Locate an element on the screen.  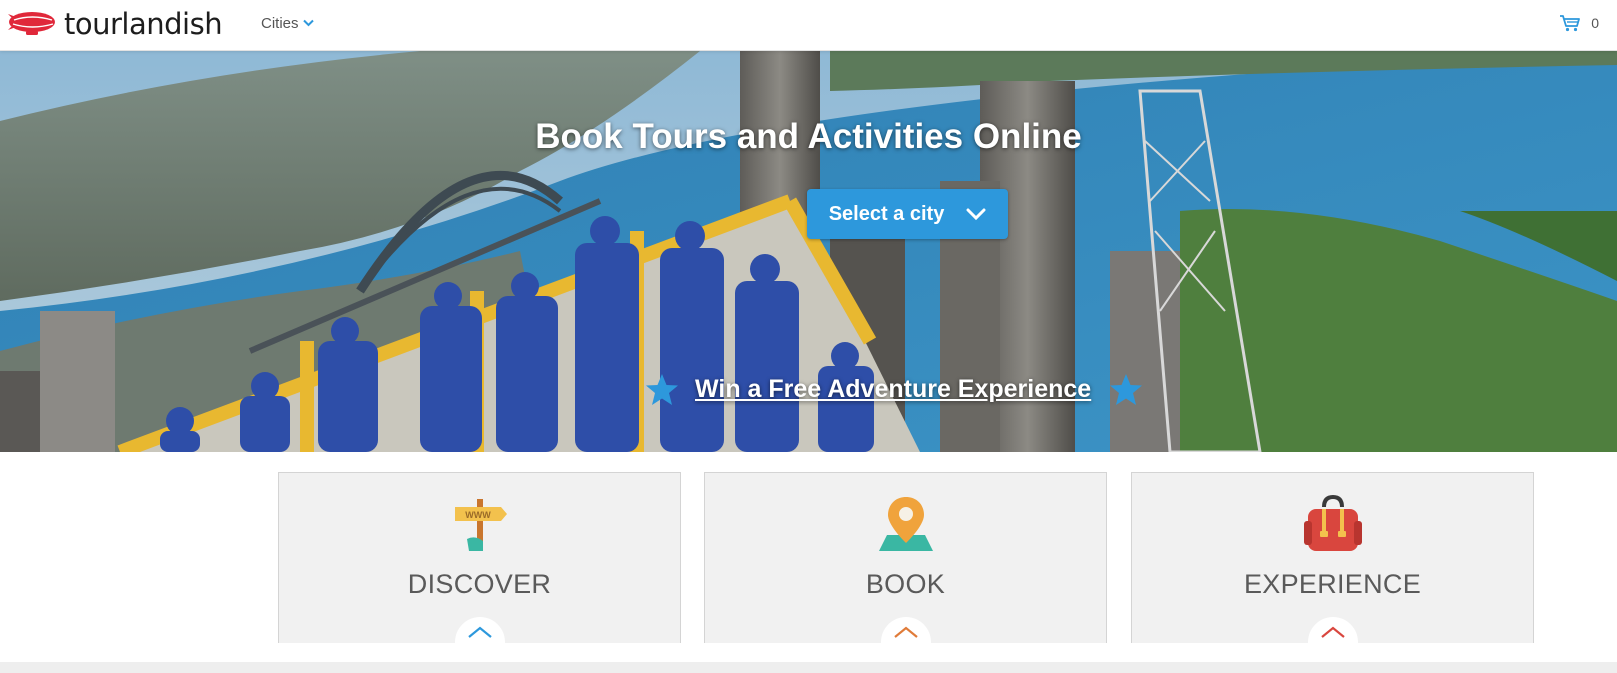
experience-card: EXPERIENCE is located at coordinates (1332, 569).